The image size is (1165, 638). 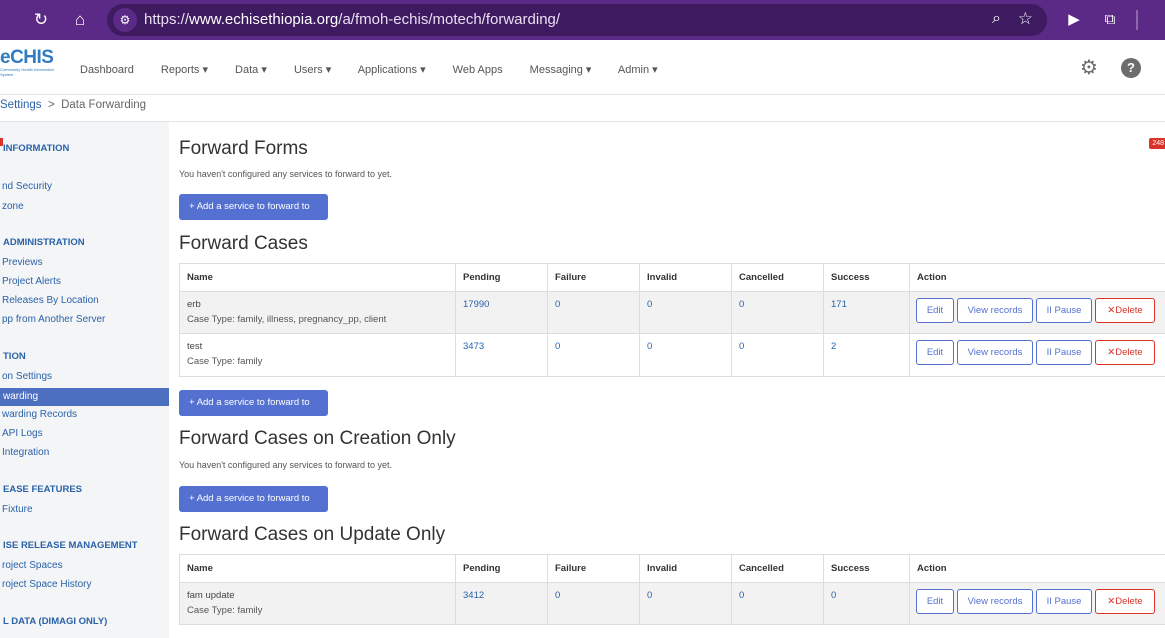 What do you see at coordinates (107, 70) in the screenshot?
I see `menu-dashboard: Dashboard` at bounding box center [107, 70].